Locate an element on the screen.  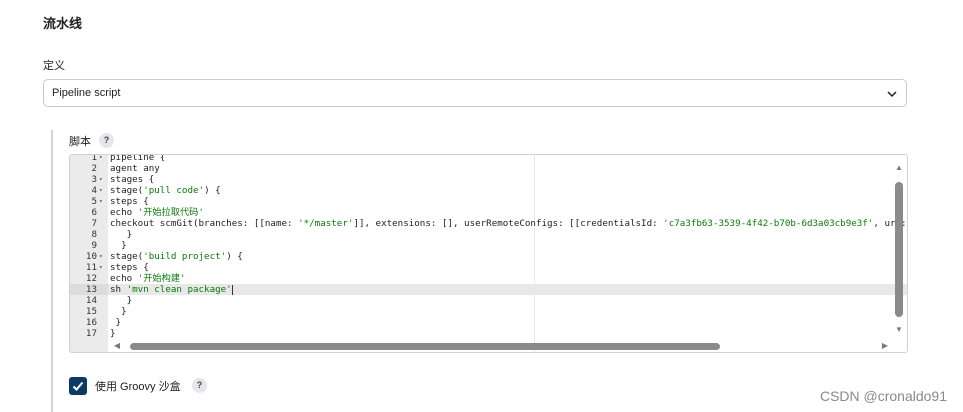
line-number: 5 is located at coordinates (94, 201).